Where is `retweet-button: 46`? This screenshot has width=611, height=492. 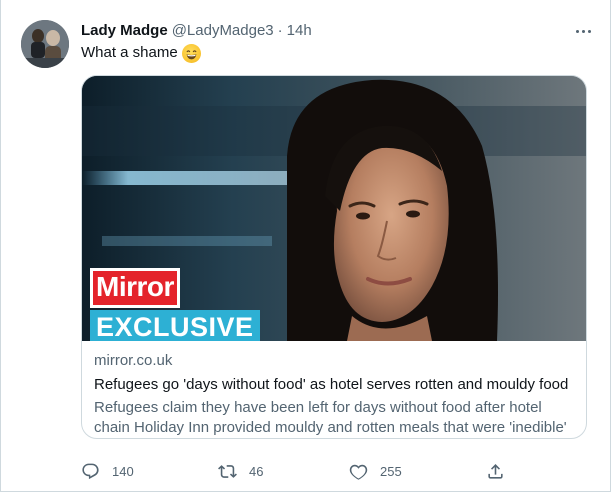 retweet-button: 46 is located at coordinates (240, 471).